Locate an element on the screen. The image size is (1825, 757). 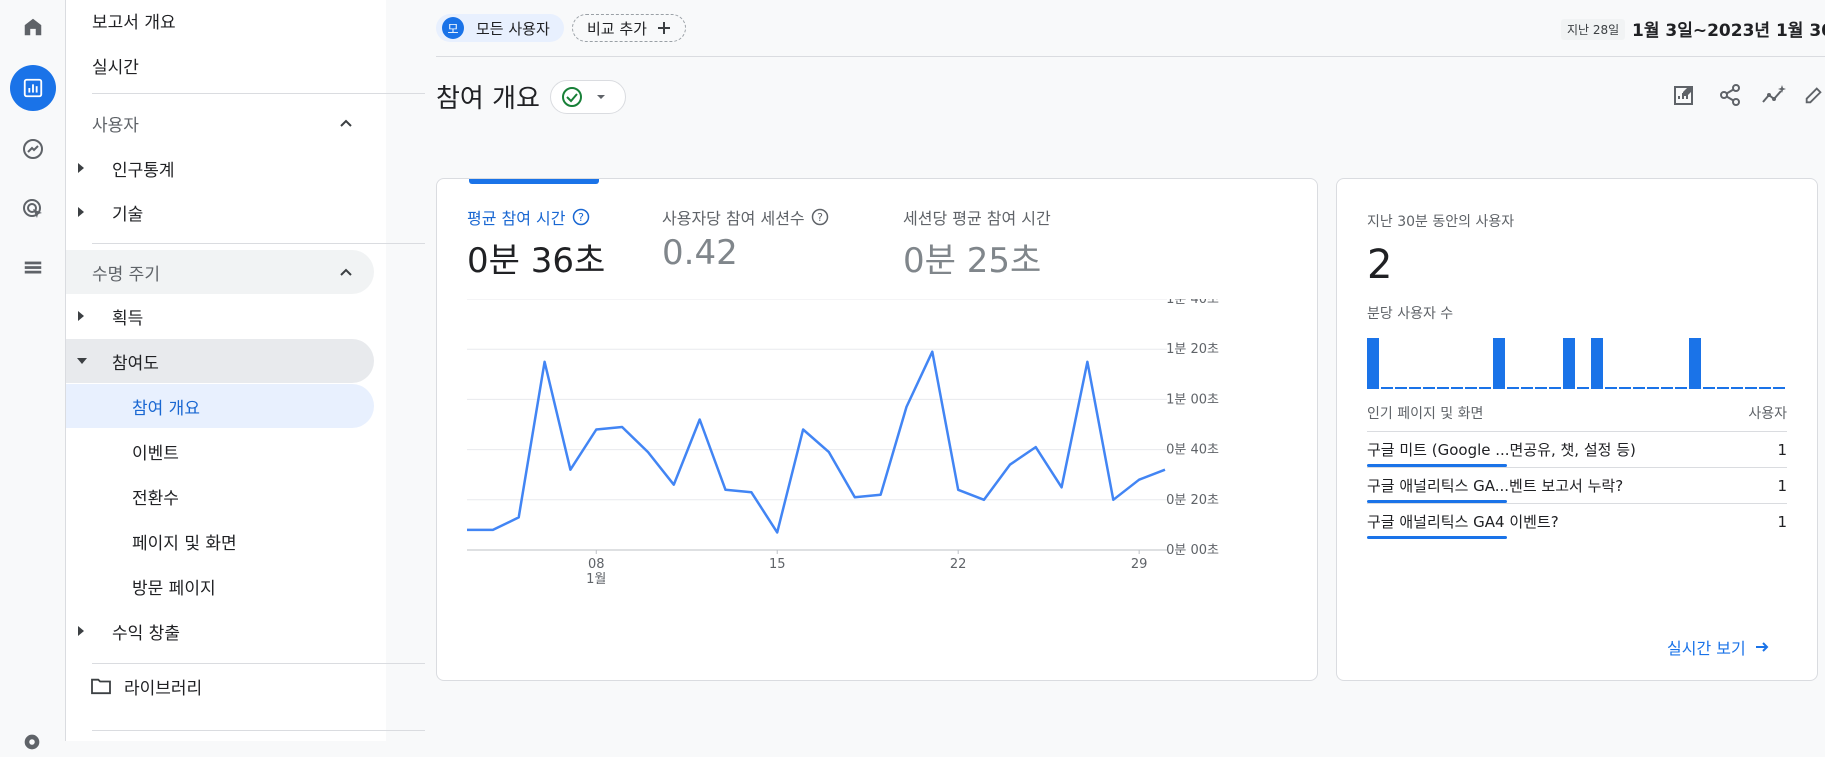
folder-icon is located at coordinates (101, 686).